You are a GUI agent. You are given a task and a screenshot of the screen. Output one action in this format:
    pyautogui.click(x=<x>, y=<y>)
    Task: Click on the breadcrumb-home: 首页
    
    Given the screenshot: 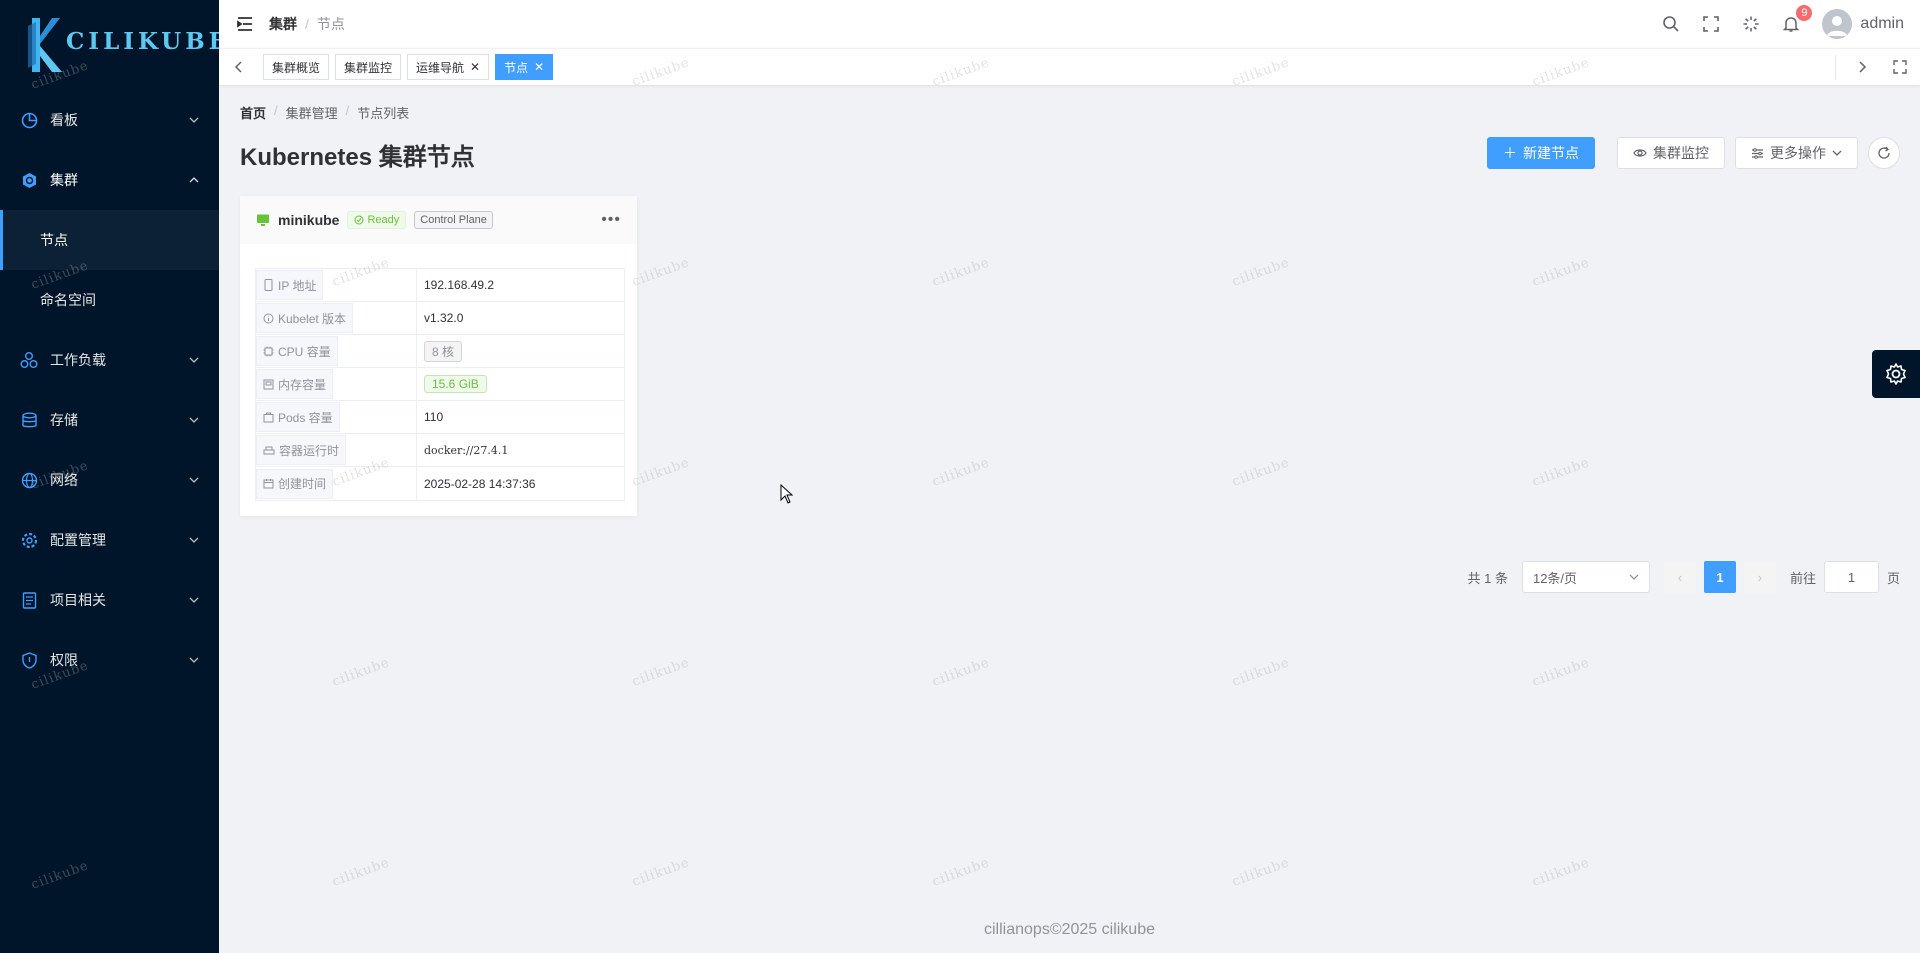 What is the action you would take?
    pyautogui.click(x=253, y=112)
    